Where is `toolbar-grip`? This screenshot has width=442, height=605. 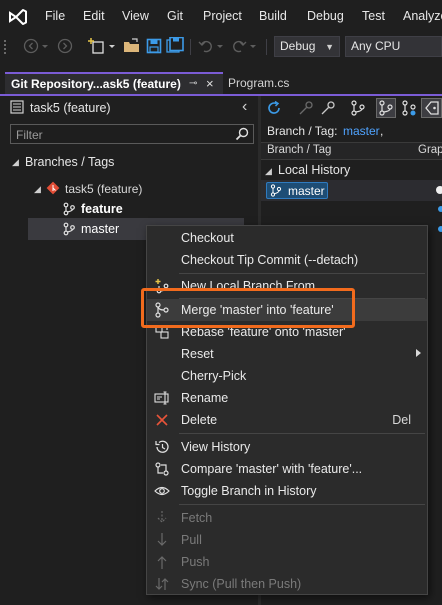 toolbar-grip is located at coordinates (6, 47).